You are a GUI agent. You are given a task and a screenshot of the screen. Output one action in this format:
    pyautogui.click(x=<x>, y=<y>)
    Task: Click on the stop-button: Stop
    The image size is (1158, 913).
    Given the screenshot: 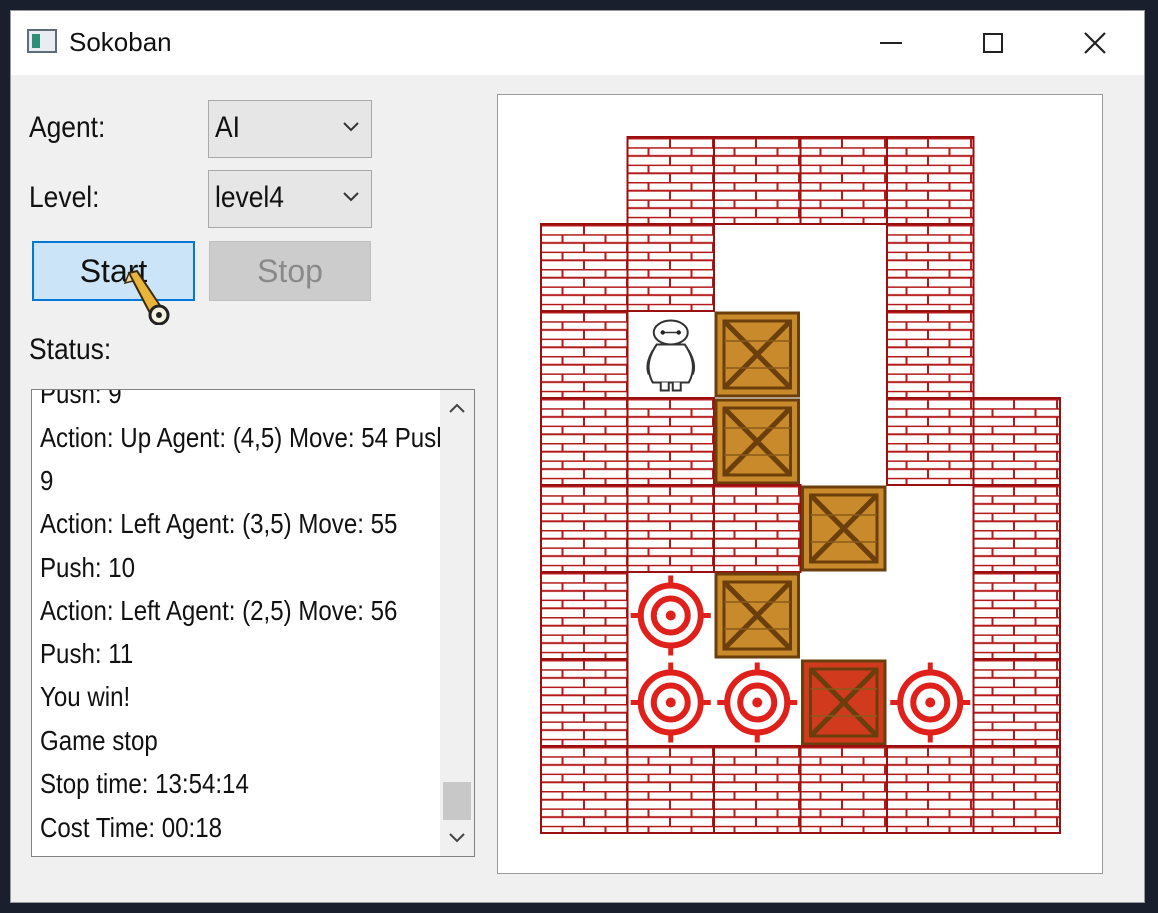 What is the action you would take?
    pyautogui.click(x=290, y=271)
    